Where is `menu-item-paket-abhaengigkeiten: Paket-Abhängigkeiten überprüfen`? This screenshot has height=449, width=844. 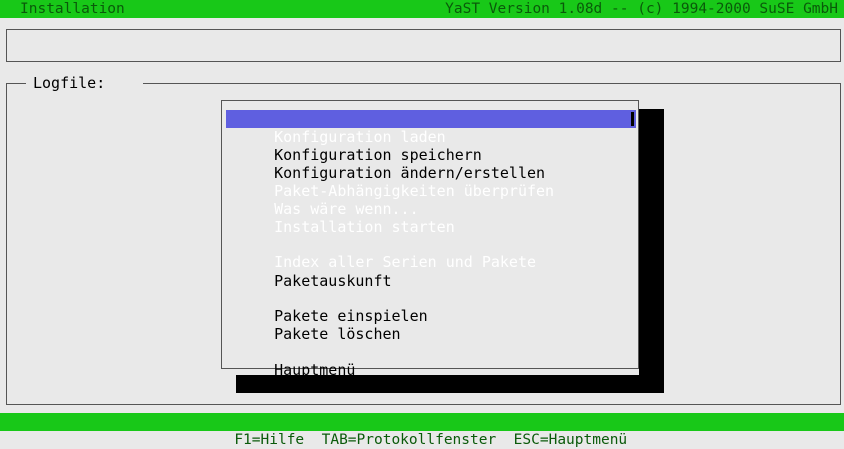
menu-item-paket-abhaengigkeiten: Paket-Abhängigkeiten überprüfen is located at coordinates (431, 182).